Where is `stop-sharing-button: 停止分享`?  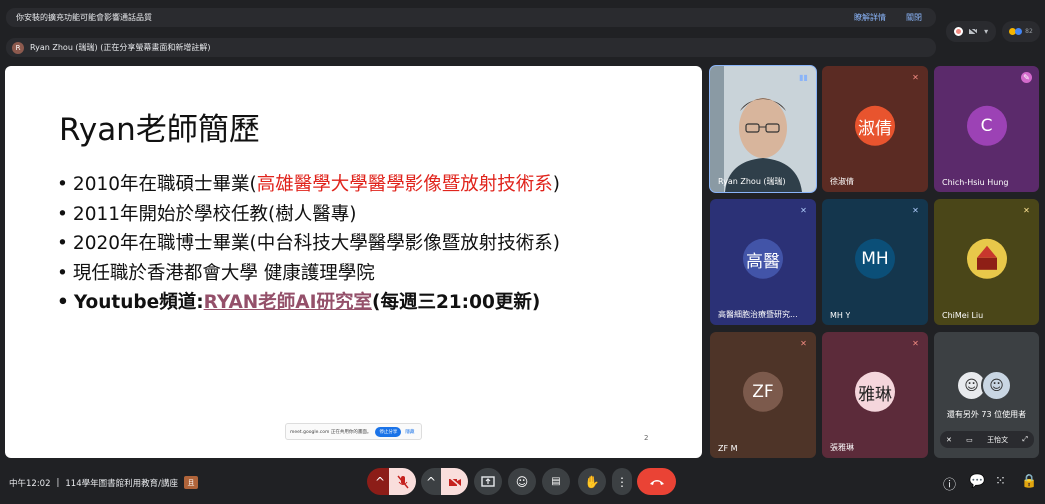
stop-sharing-button: 停止分享 is located at coordinates (388, 431).